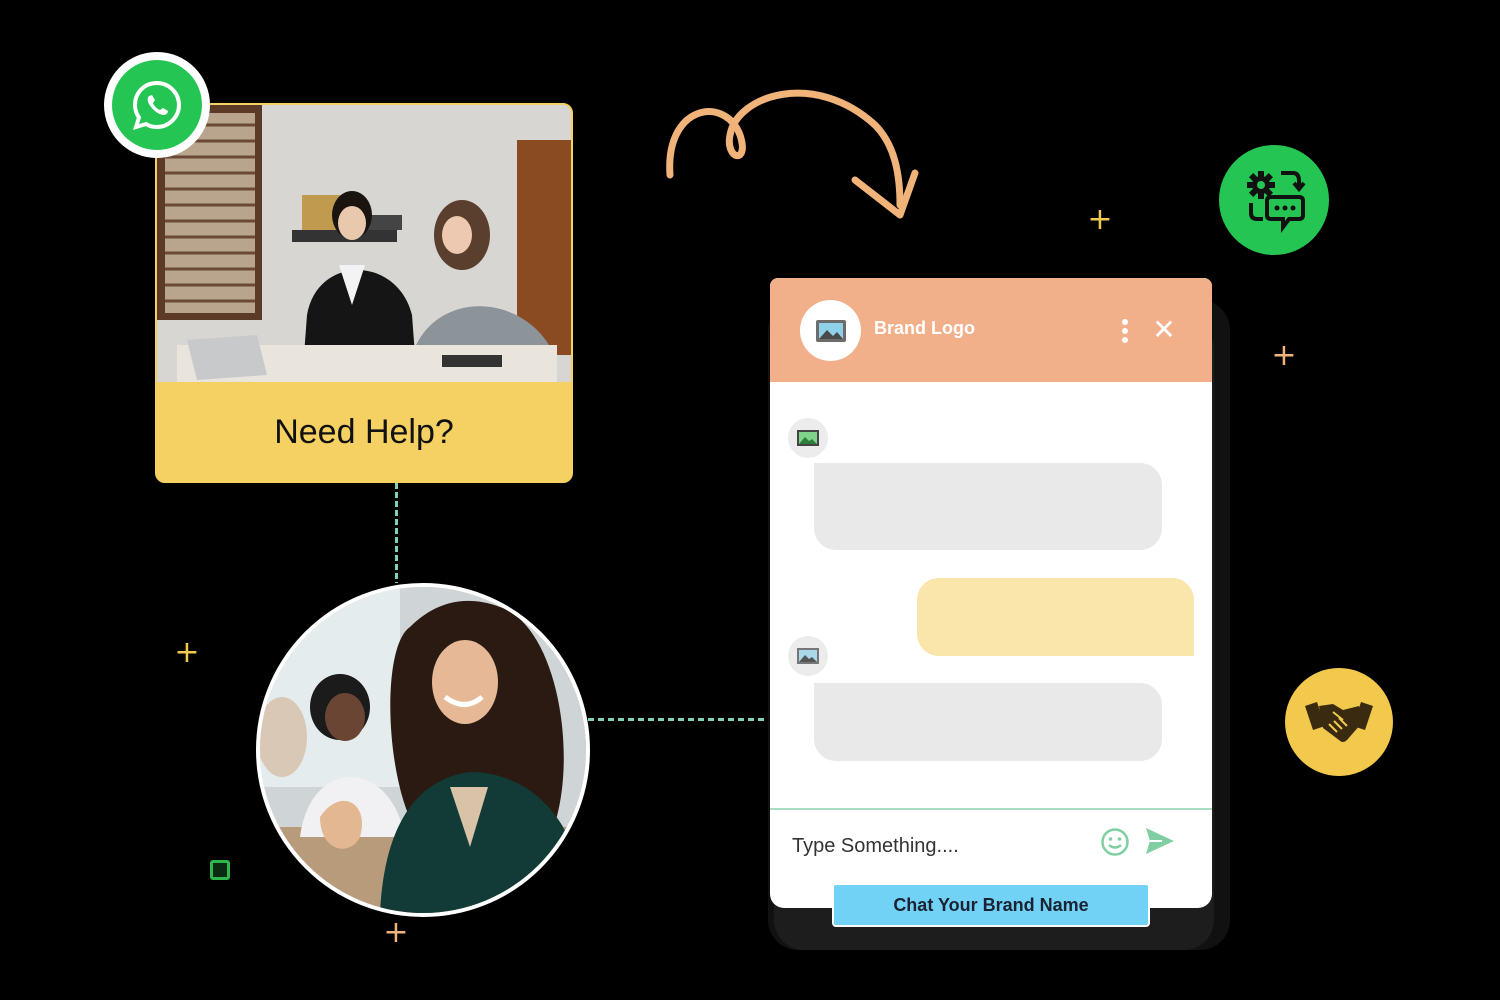 This screenshot has width=1500, height=1000. I want to click on smile-icon, so click(1115, 844).